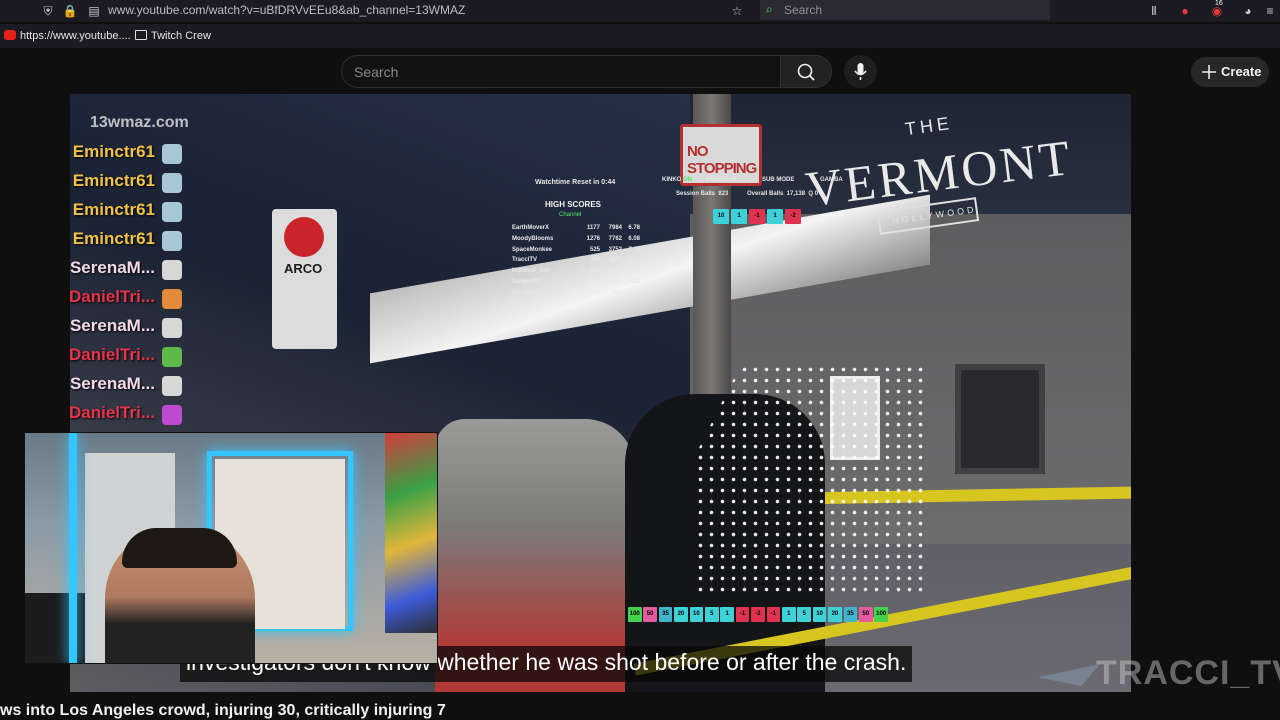 This screenshot has height=720, width=1280. I want to click on high-score-row: MoodyBlooms 1276 7762 6.08, so click(576, 241).